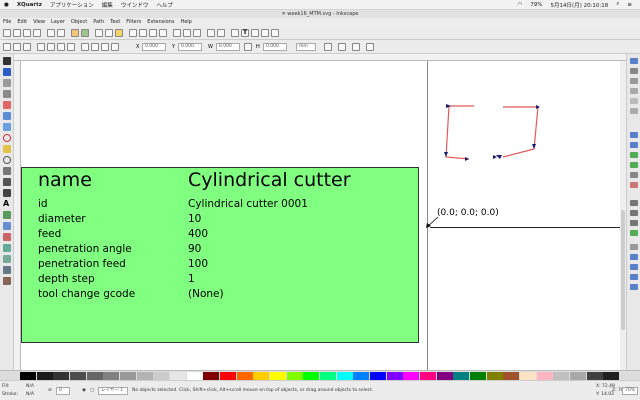 The width and height of the screenshot is (640, 400). What do you see at coordinates (634, 175) in the screenshot?
I see `snap-smooth-nodes-icon` at bounding box center [634, 175].